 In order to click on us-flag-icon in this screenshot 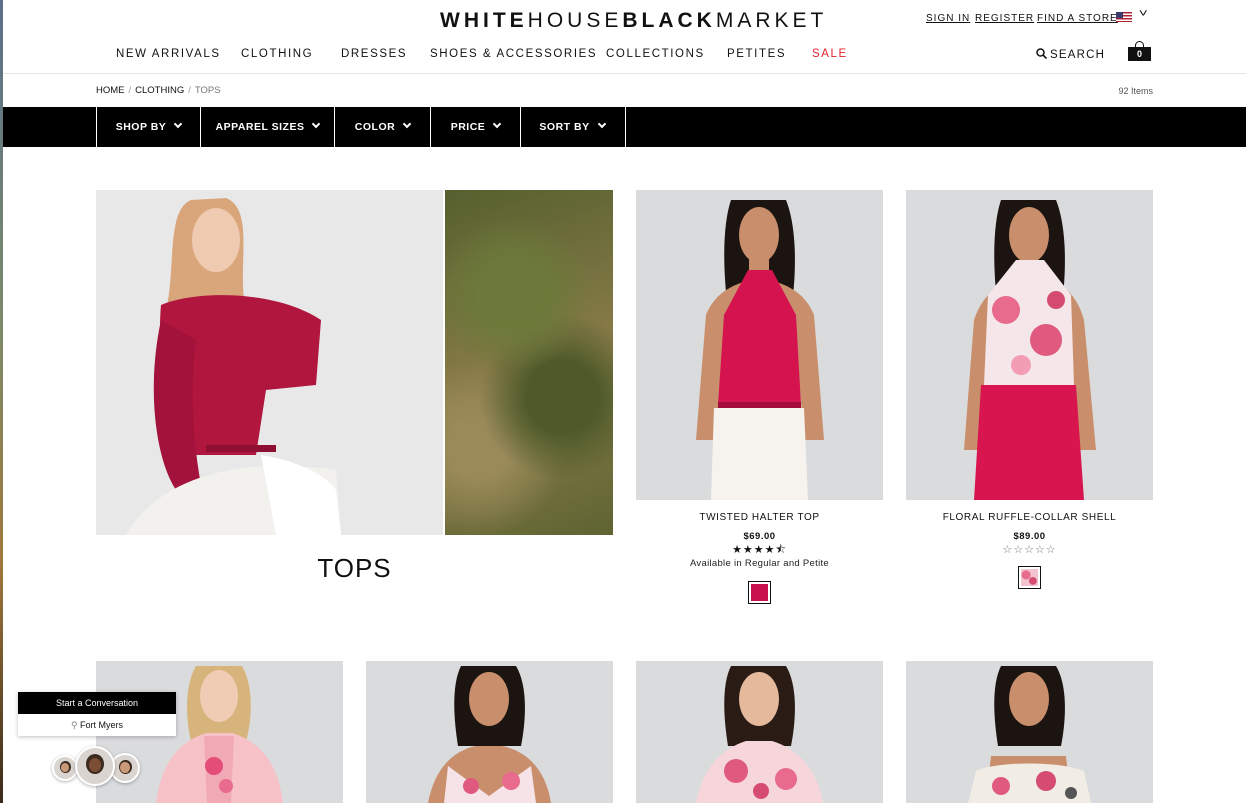, I will do `click(1124, 17)`.